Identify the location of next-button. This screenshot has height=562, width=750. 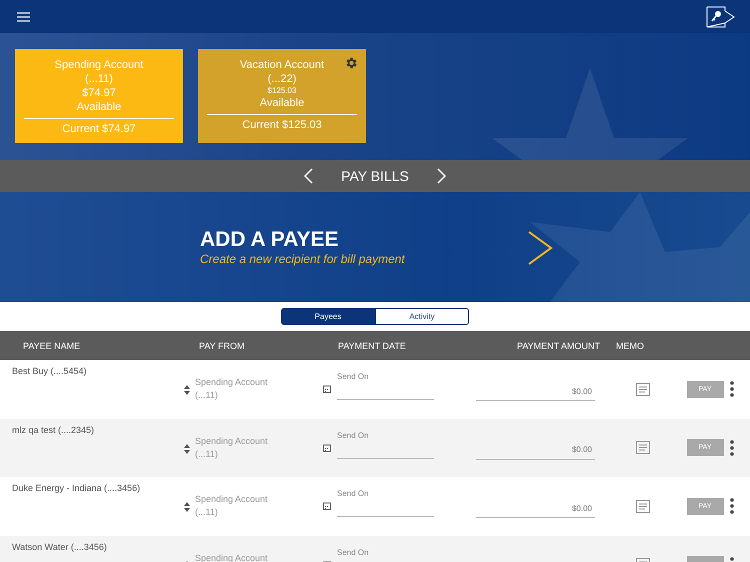
(441, 176).